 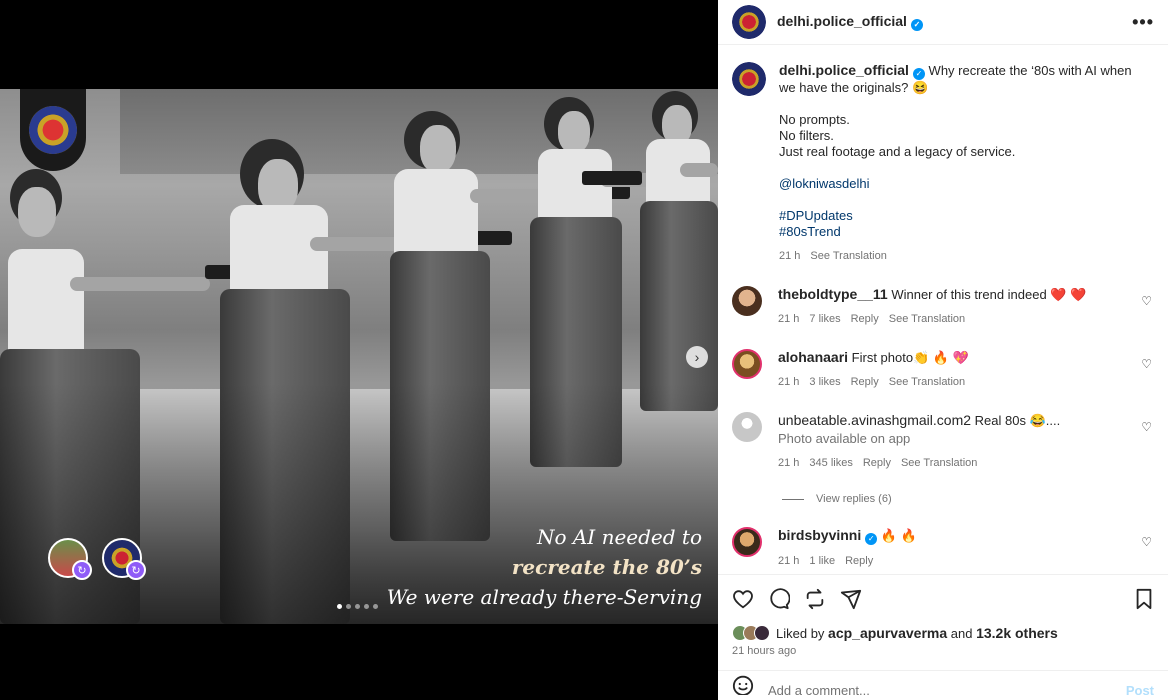 What do you see at coordinates (824, 319) in the screenshot?
I see `comment-likes: 7 likes` at bounding box center [824, 319].